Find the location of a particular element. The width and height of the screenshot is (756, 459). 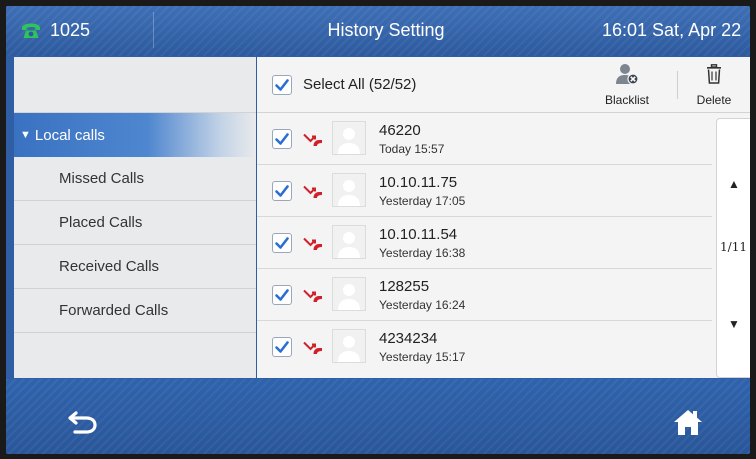

call-number: 4234234 is located at coordinates (408, 338).